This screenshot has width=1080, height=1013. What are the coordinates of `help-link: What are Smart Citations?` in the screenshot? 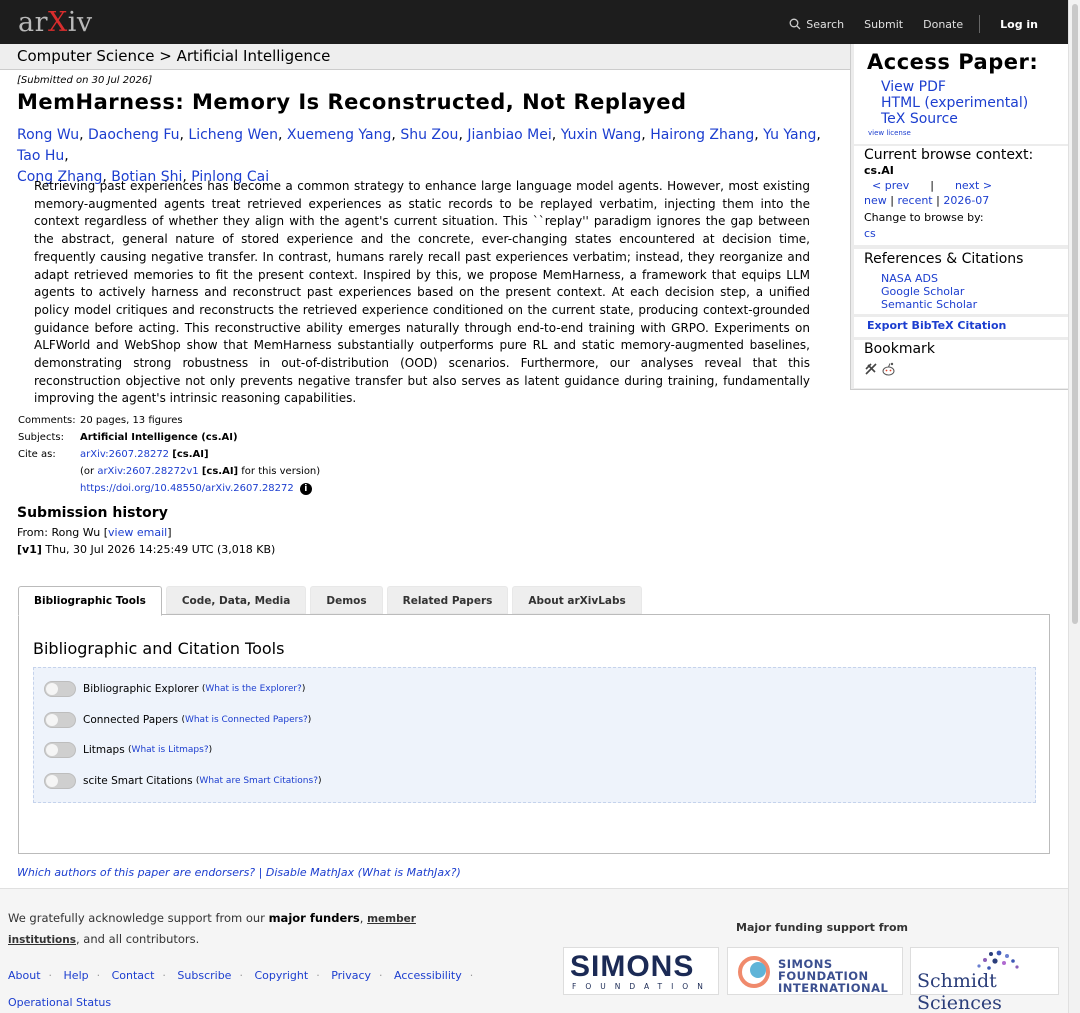 It's located at (258, 781).